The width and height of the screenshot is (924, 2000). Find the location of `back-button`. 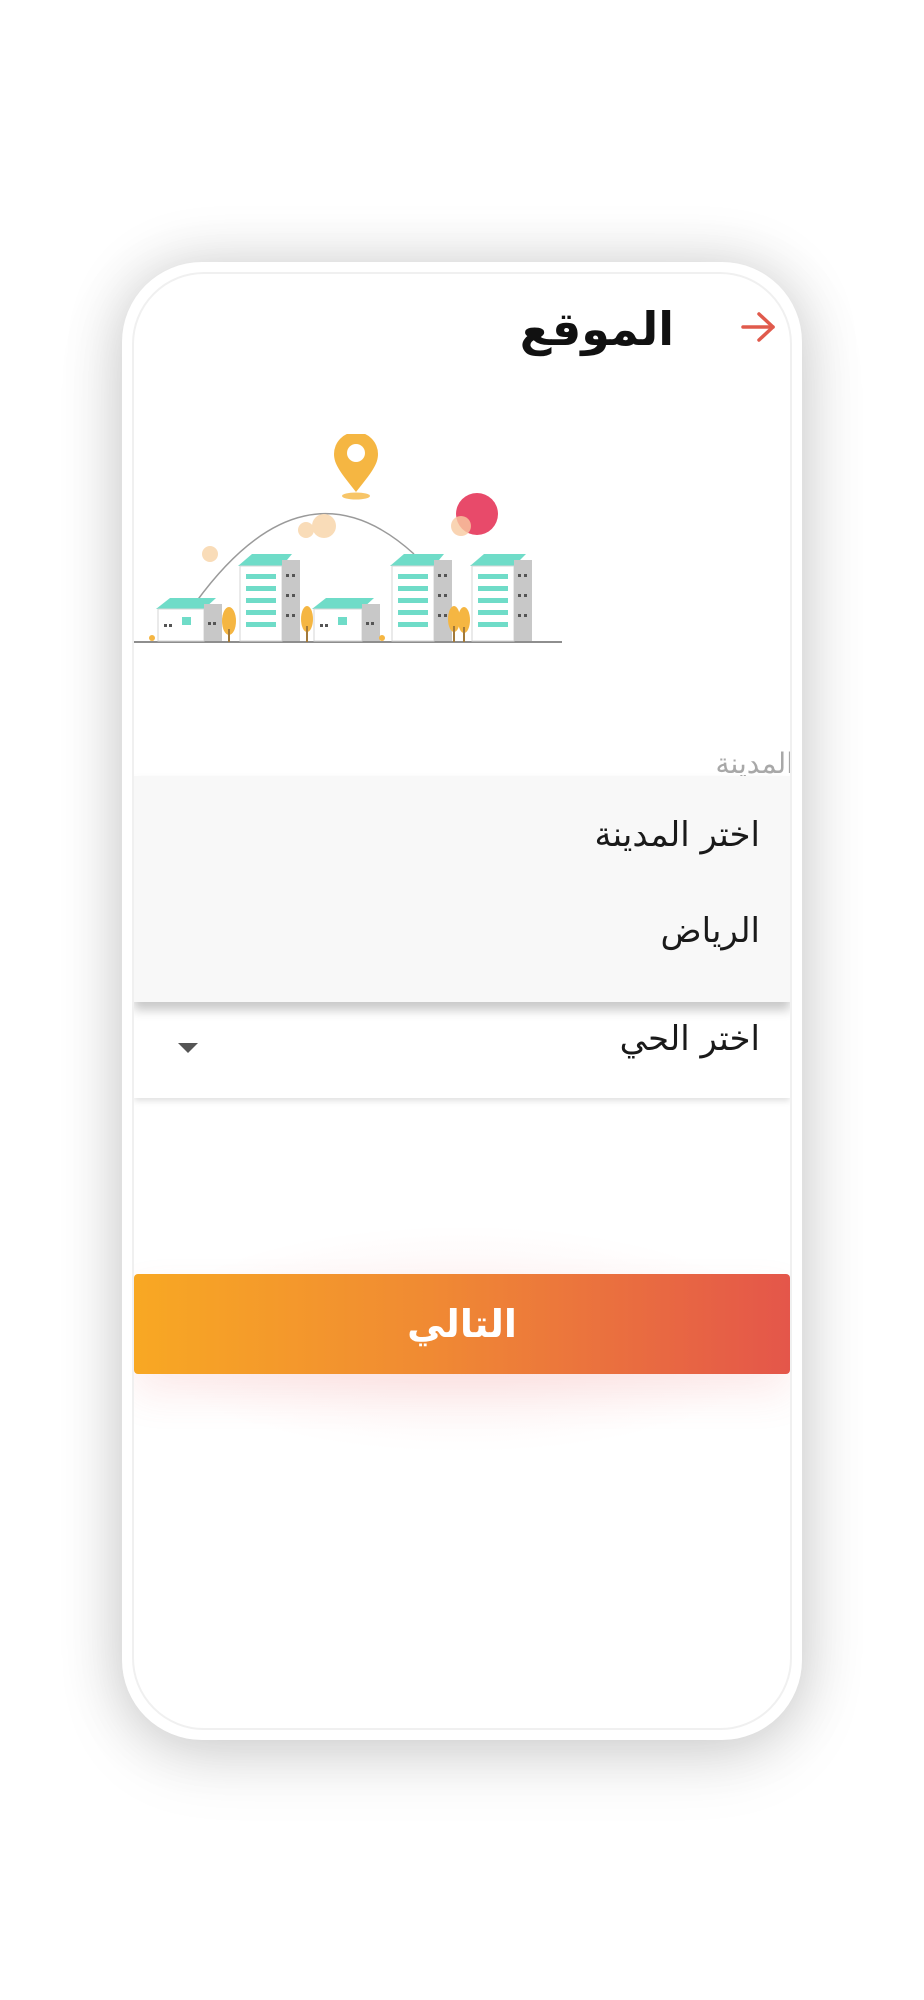

back-button is located at coordinates (759, 327).